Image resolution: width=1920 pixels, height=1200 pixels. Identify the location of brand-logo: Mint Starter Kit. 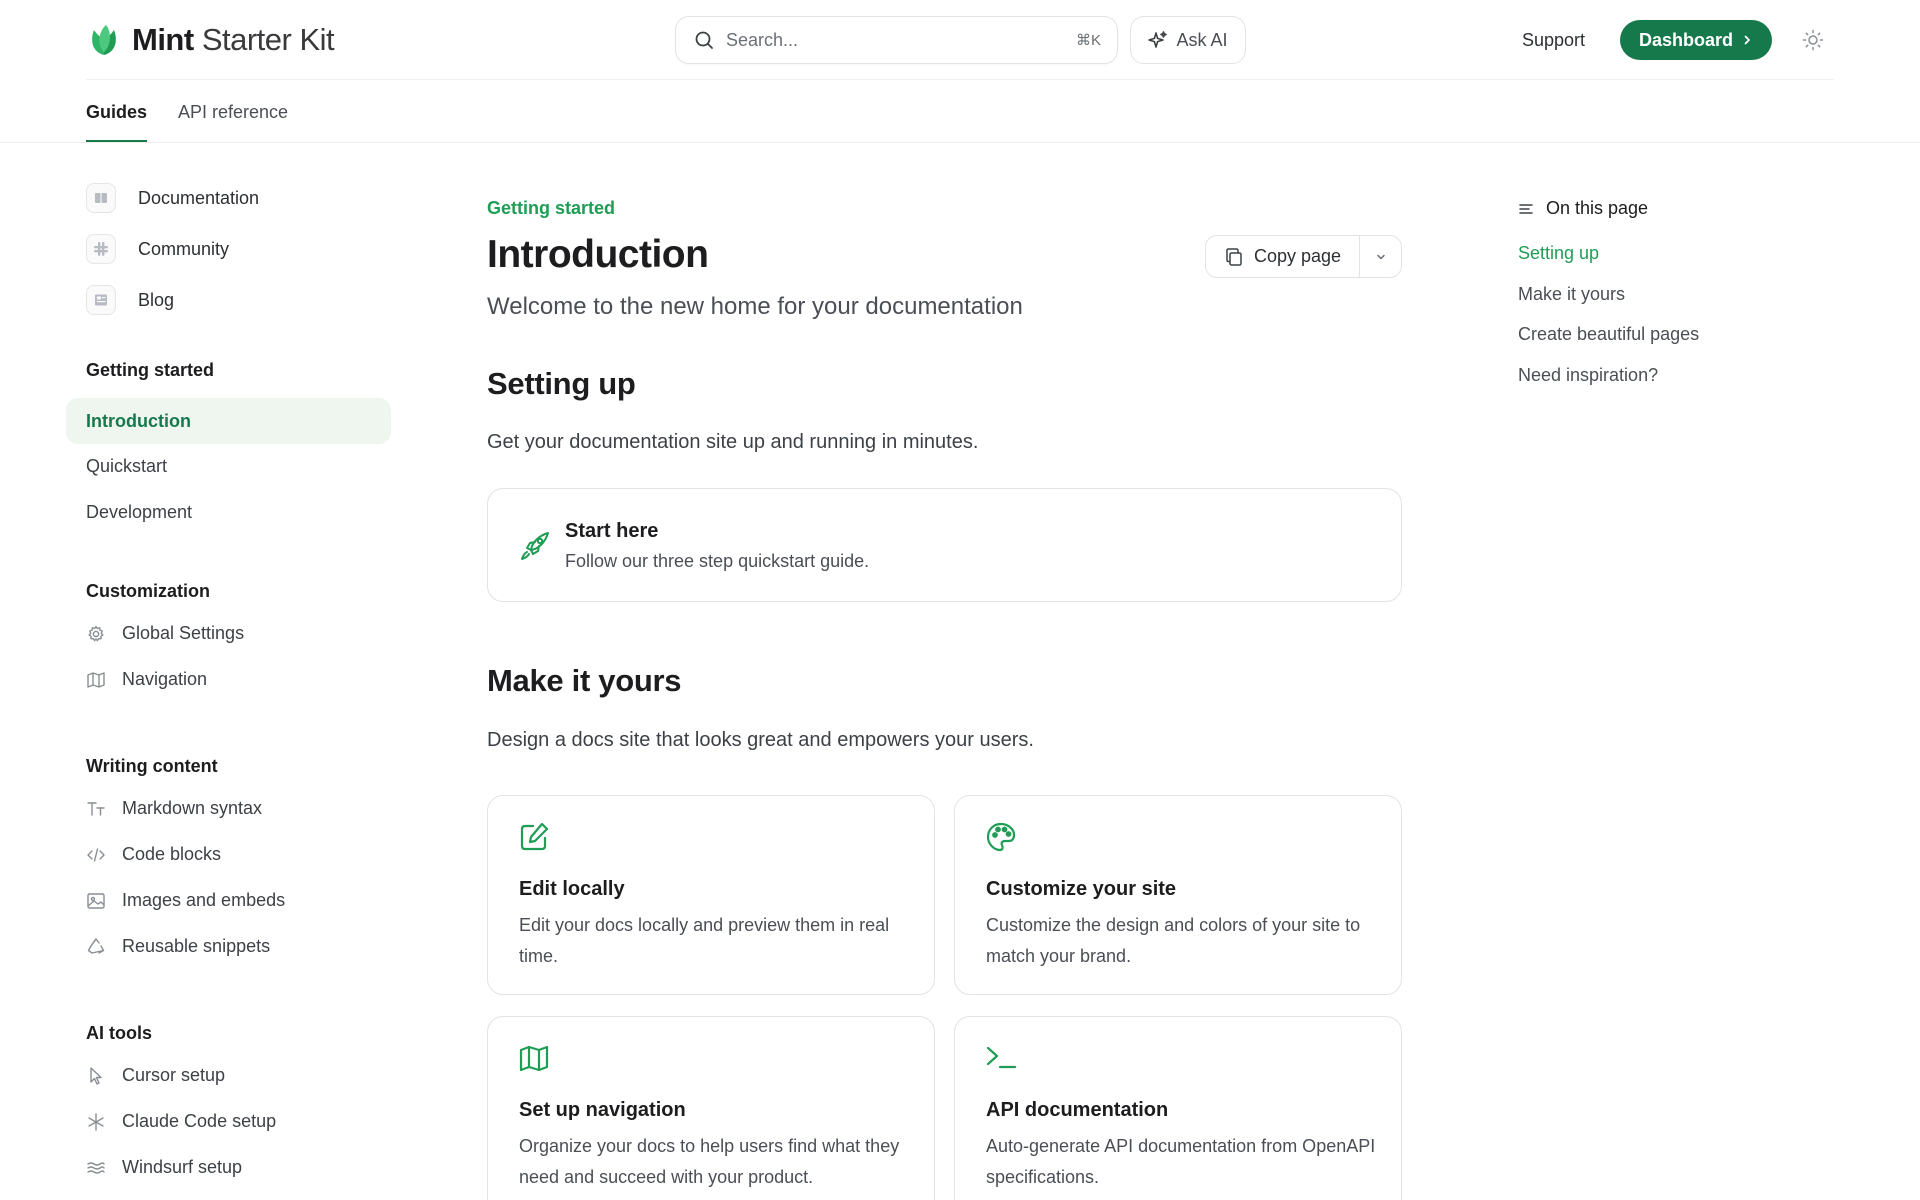
(210, 40).